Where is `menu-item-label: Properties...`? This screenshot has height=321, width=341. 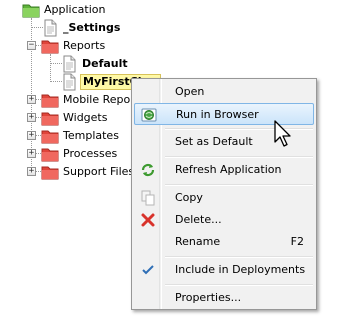
menu-item-label: Properties... is located at coordinates (208, 297).